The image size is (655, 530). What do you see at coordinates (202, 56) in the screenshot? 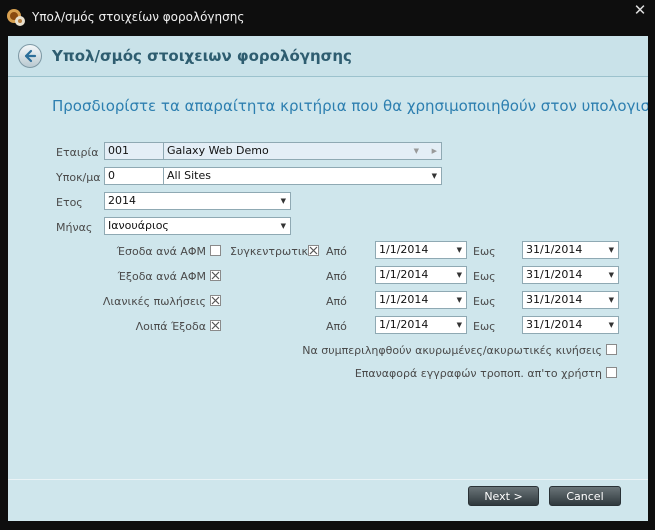
I see `page-title: Υπολ/σμός στοιχειων φορολόγησης` at bounding box center [202, 56].